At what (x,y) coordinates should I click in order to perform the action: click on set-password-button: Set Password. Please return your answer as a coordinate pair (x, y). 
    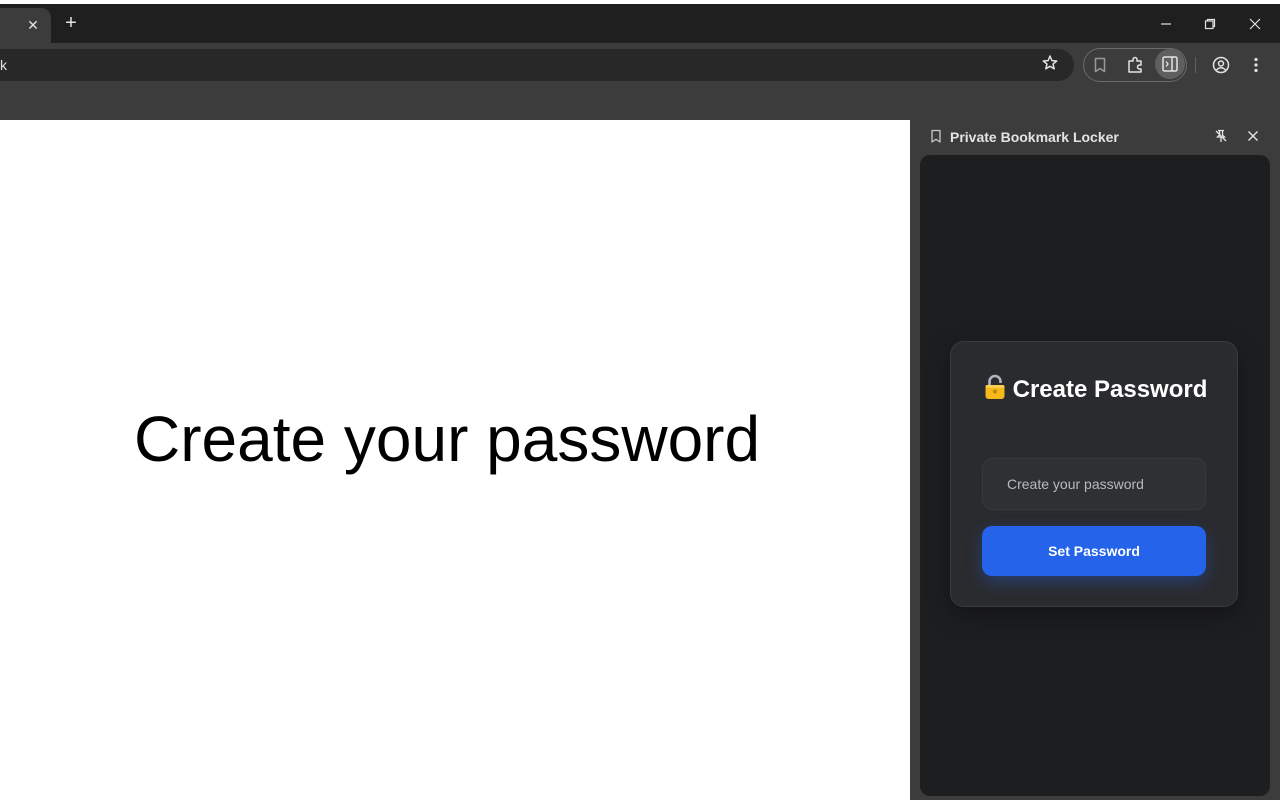
    Looking at the image, I should click on (1094, 551).